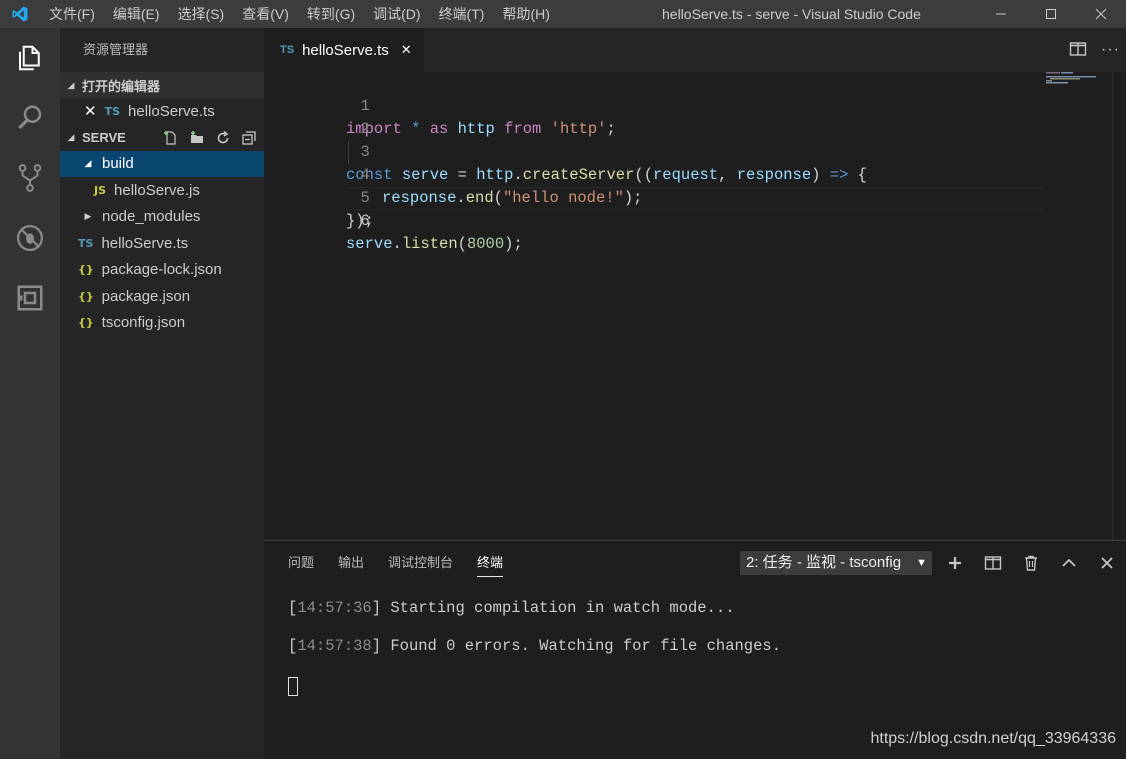 Image resolution: width=1126 pixels, height=759 pixels. I want to click on maximize-button, so click(1051, 14).